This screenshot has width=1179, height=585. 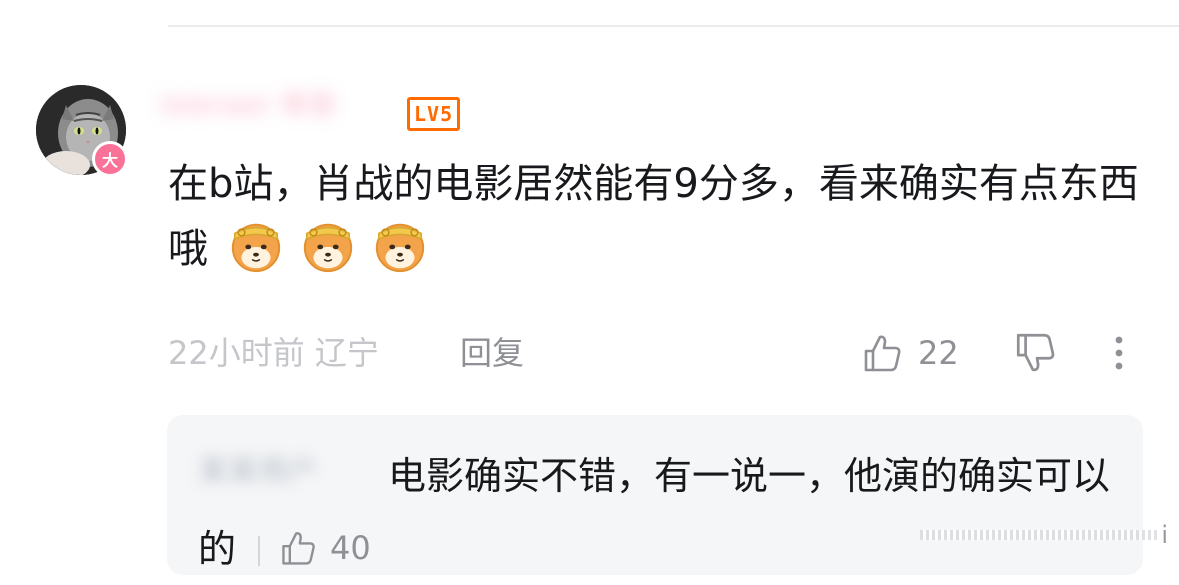 I want to click on watermark-mark: i, so click(x=1165, y=535).